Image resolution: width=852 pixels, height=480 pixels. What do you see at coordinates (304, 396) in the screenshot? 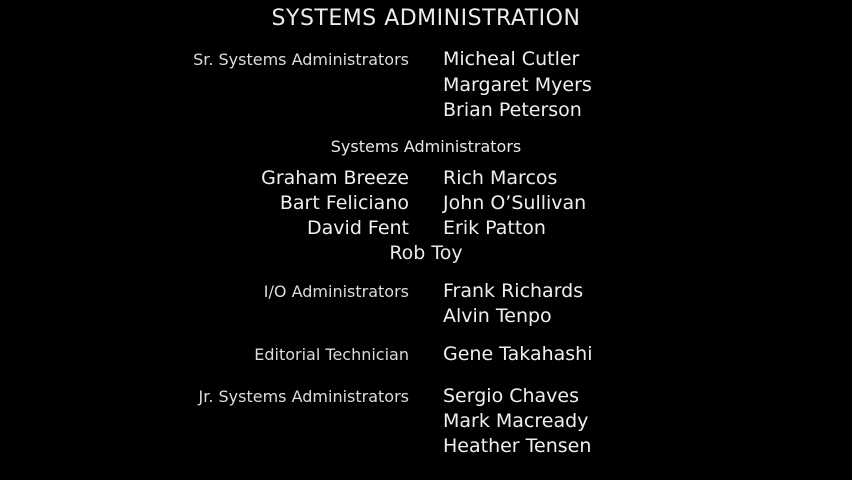
I see `role-jr-systems-administrators: Jr. Systems Administrators` at bounding box center [304, 396].